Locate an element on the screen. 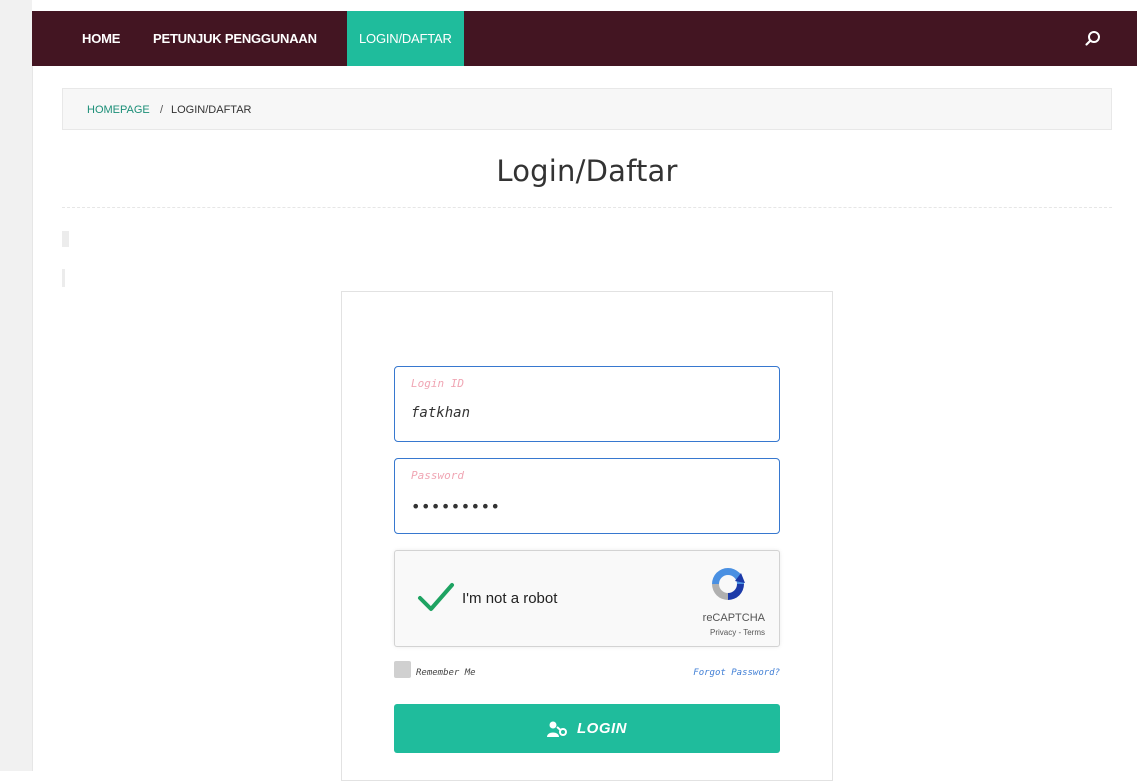  login-button-label: LOGIN is located at coordinates (602, 728).